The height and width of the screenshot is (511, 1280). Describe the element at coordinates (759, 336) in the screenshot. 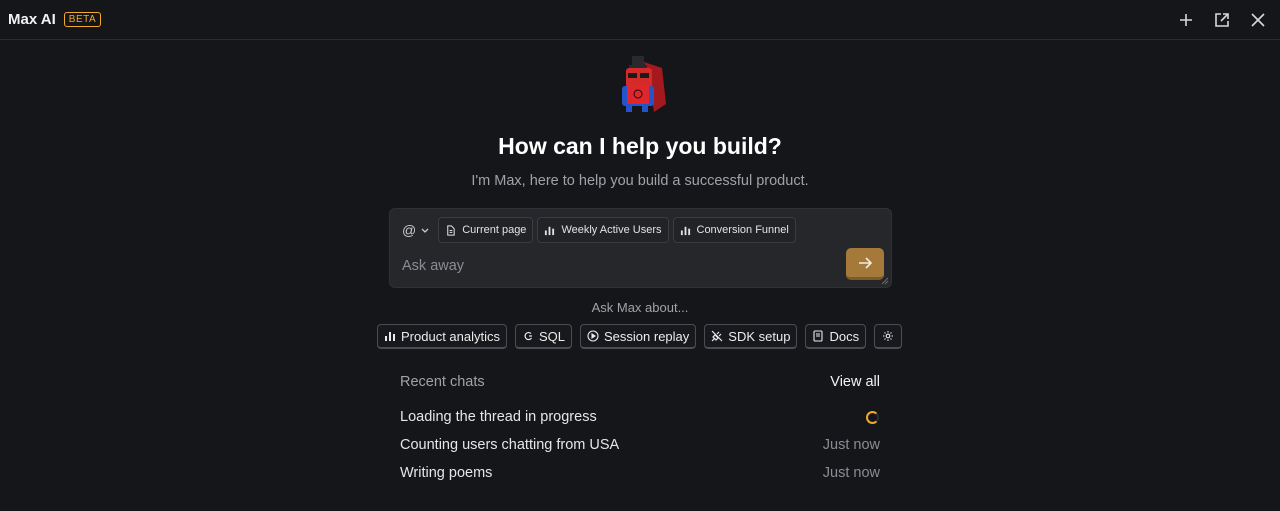

I see `suggestion-label: SDK setup` at that location.